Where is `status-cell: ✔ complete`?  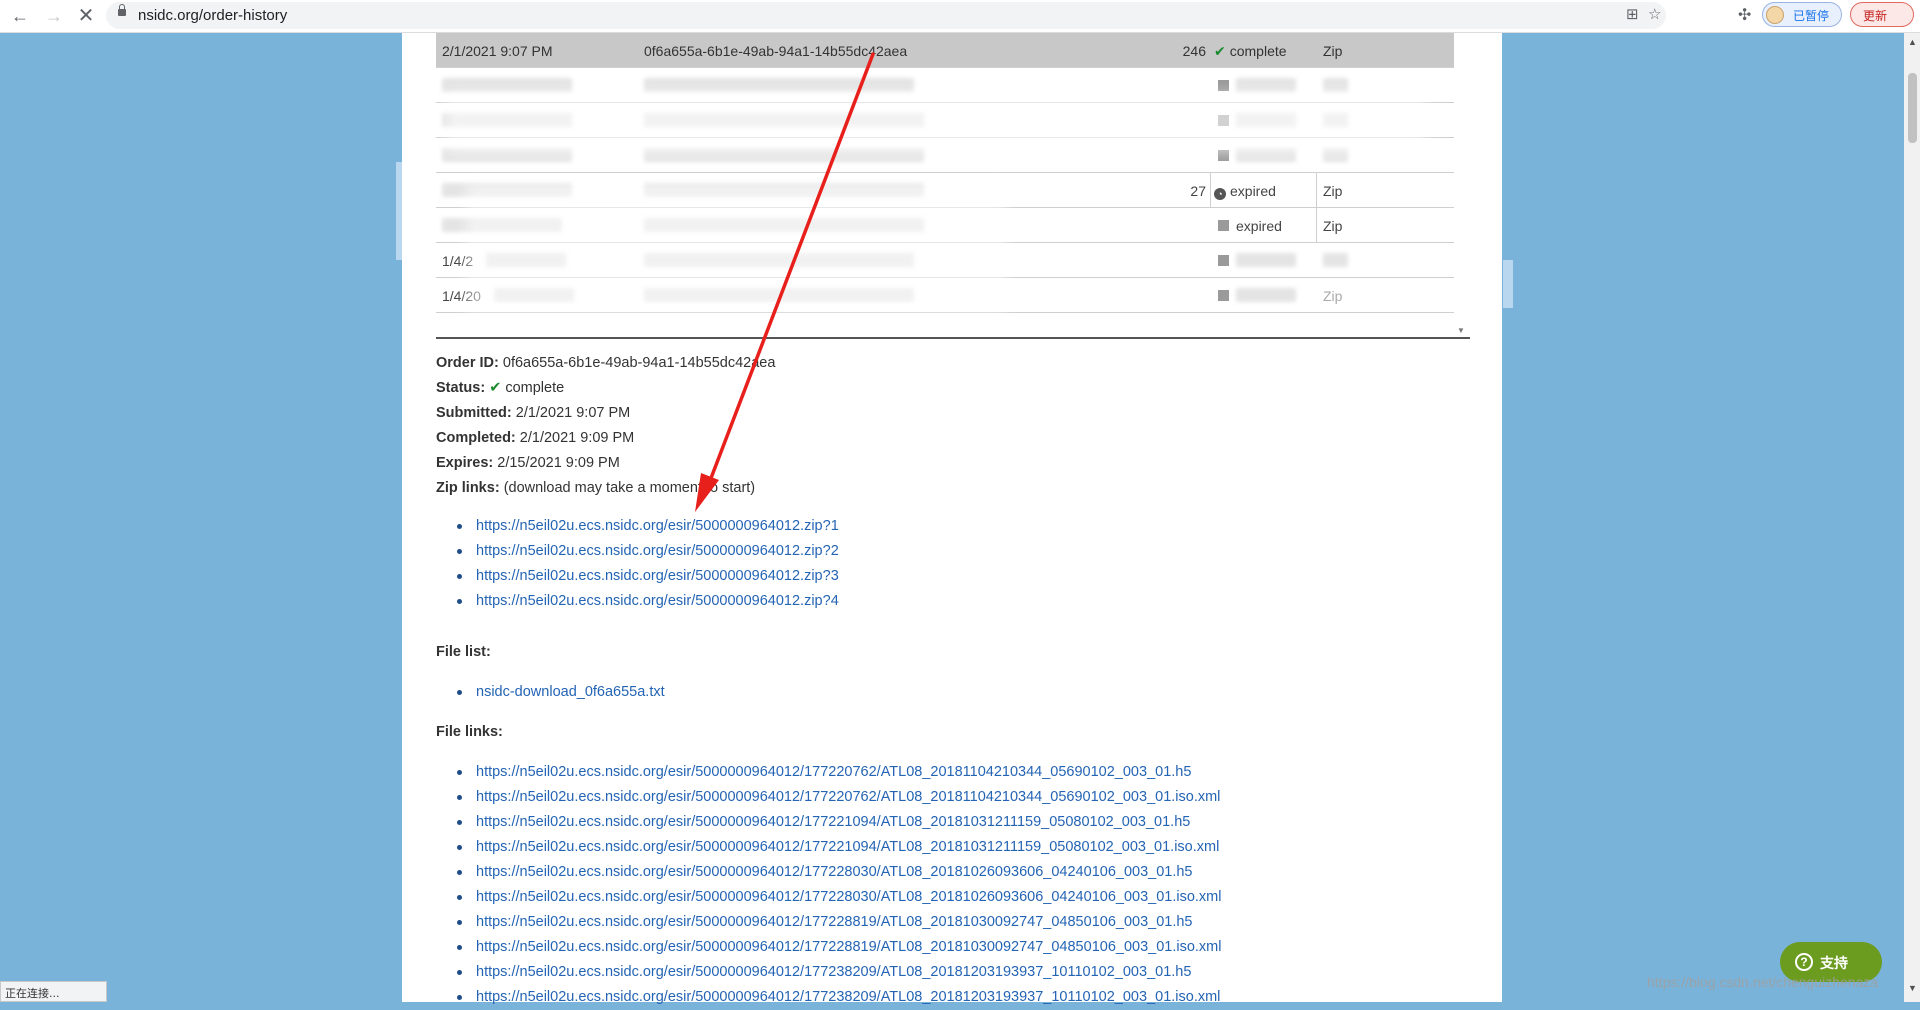
status-cell: ✔ complete is located at coordinates (1250, 51).